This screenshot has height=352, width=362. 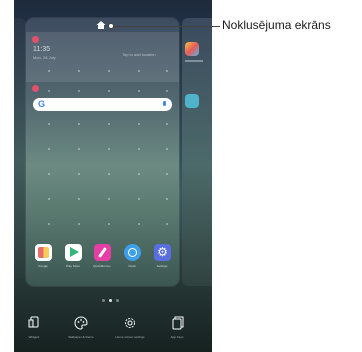 What do you see at coordinates (162, 266) in the screenshot?
I see `app-label: Settings` at bounding box center [162, 266].